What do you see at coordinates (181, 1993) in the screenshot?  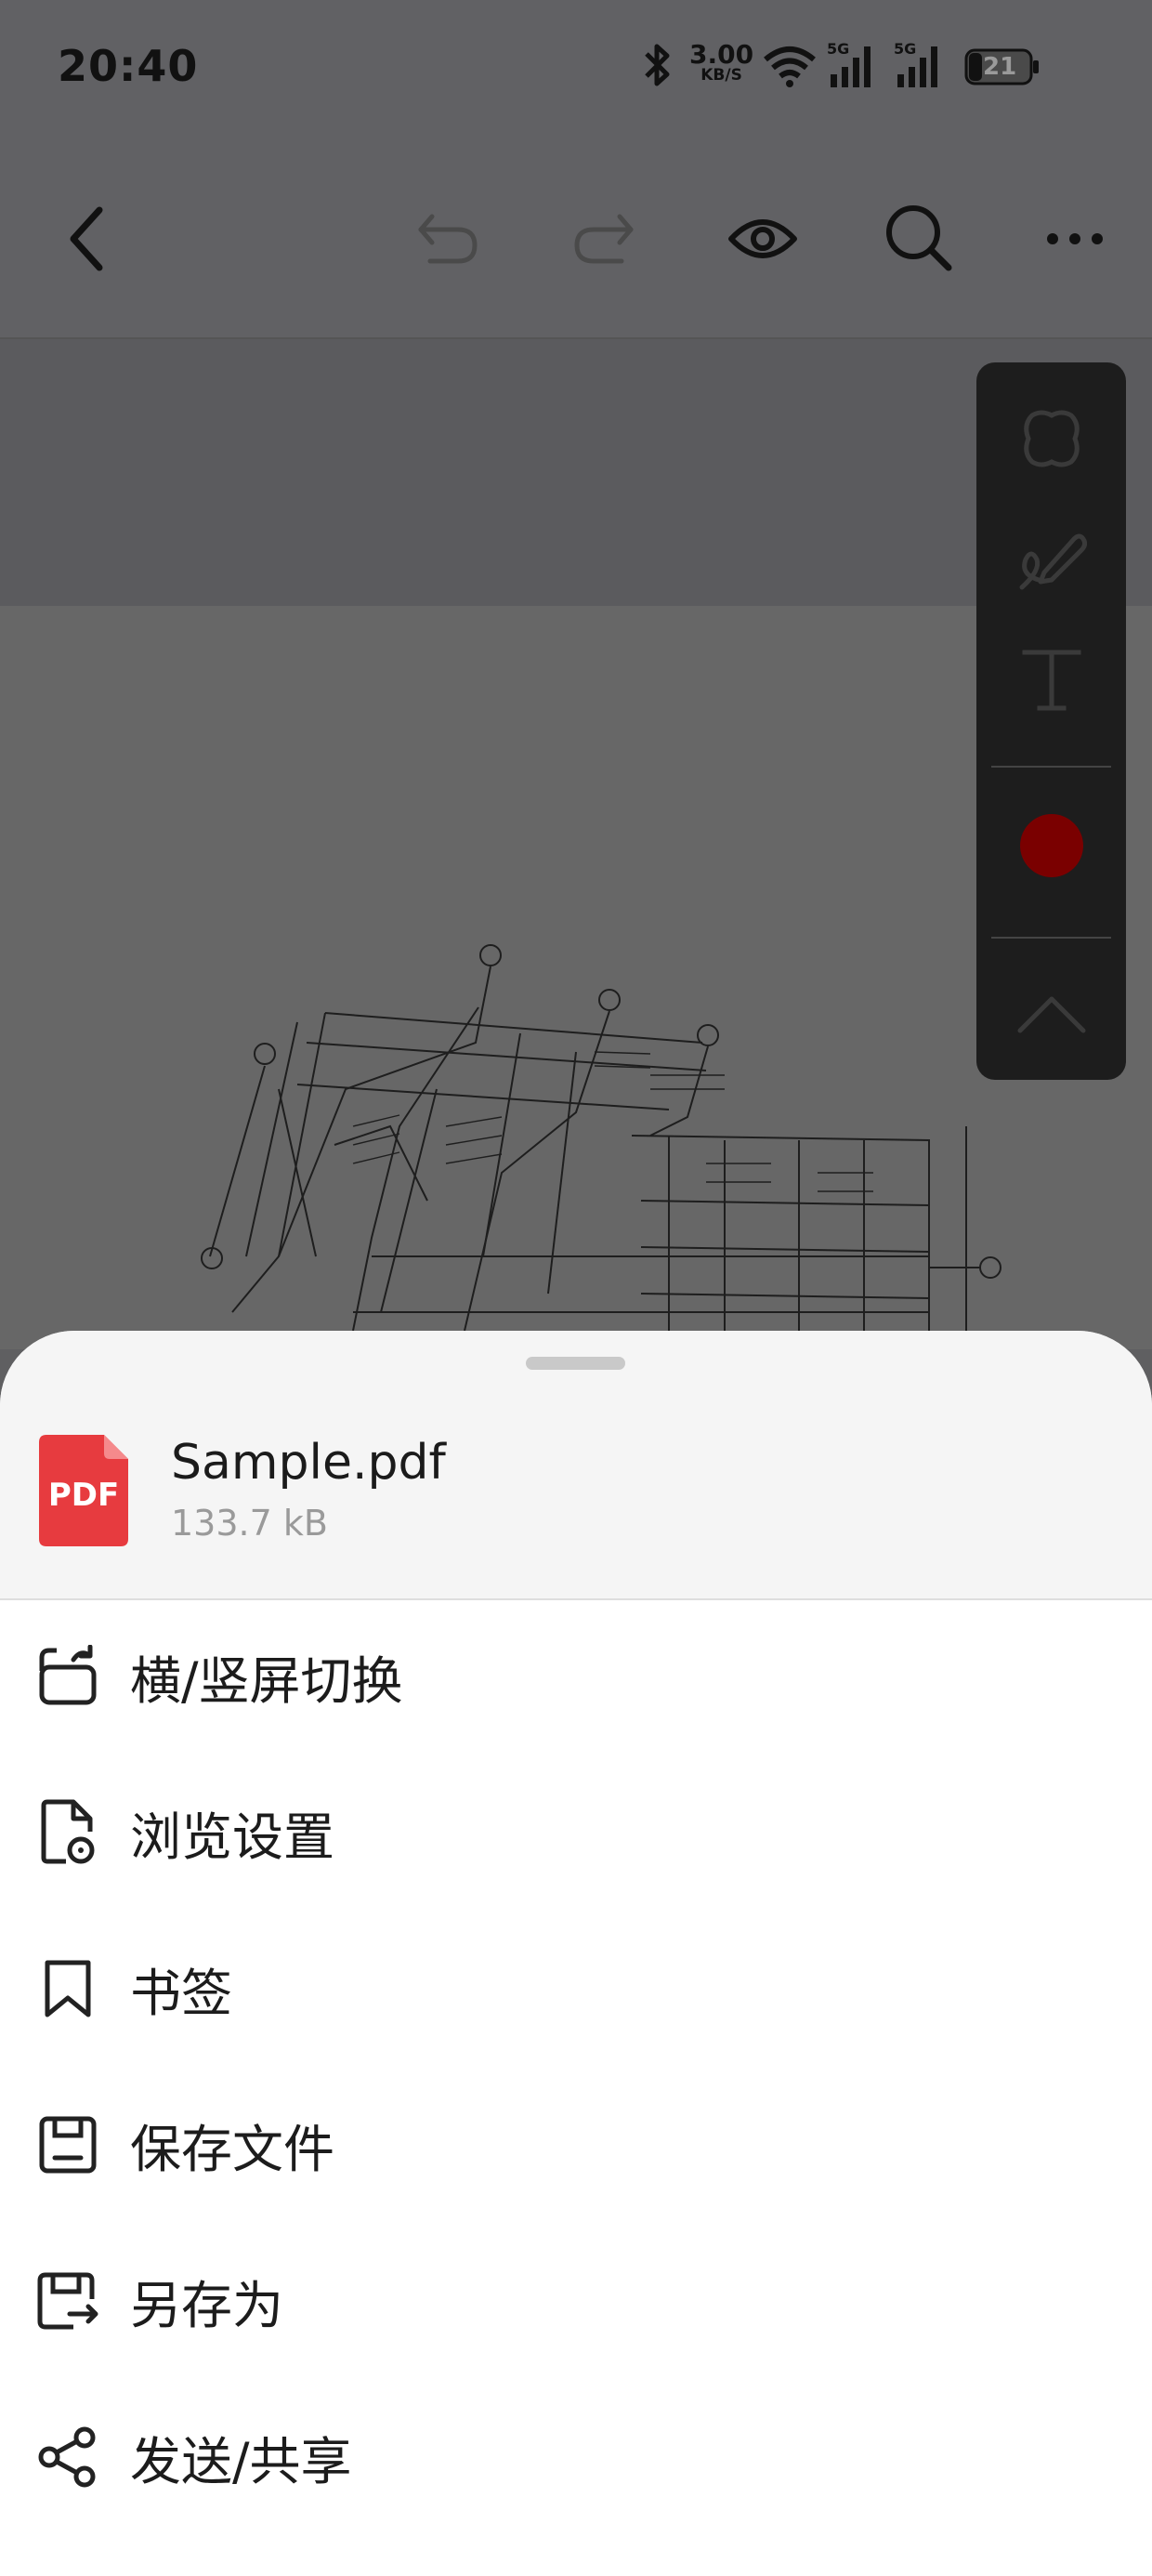 I see `menu-item-label: 书签` at bounding box center [181, 1993].